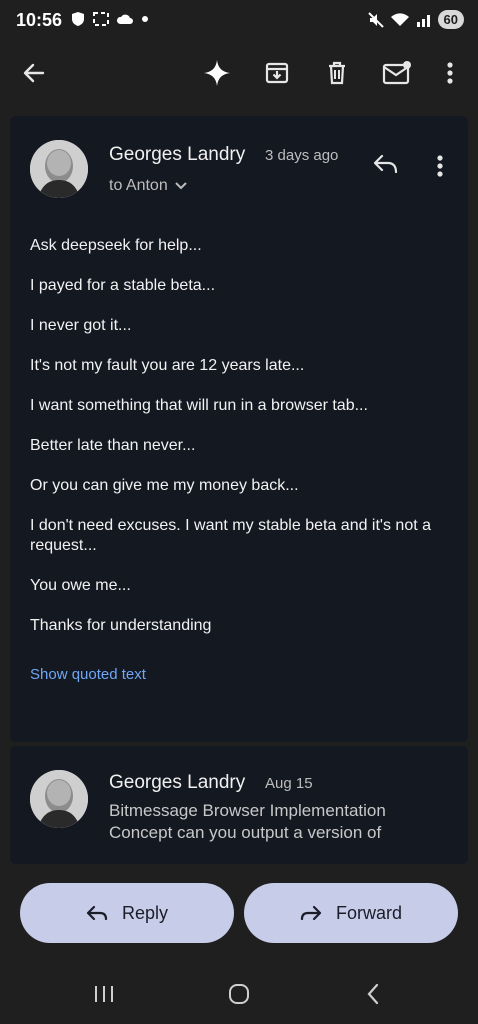 Image resolution: width=478 pixels, height=1024 pixels. What do you see at coordinates (311, 913) in the screenshot?
I see `forward-icon` at bounding box center [311, 913].